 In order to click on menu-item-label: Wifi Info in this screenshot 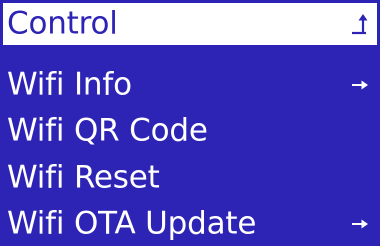, I will do `click(69, 84)`.